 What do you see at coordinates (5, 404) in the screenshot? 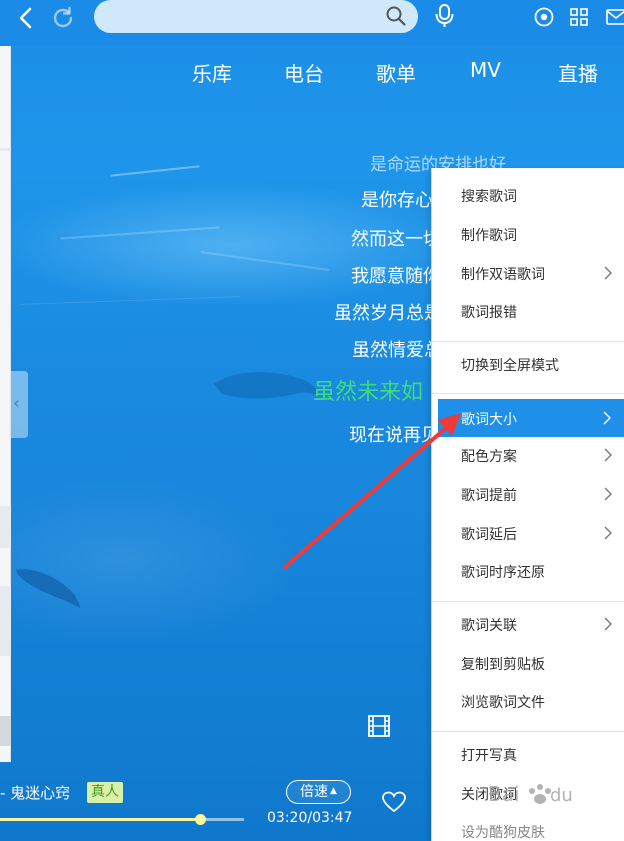
I see `left-sidebar` at bounding box center [5, 404].